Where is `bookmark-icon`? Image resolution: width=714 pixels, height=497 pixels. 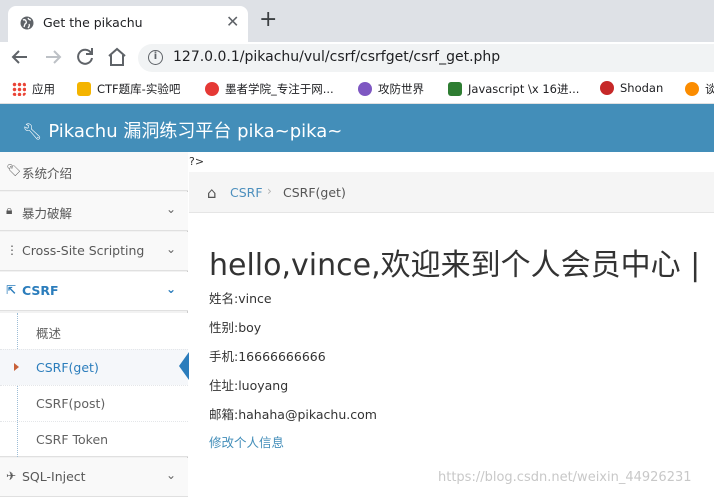
bookmark-icon is located at coordinates (692, 89).